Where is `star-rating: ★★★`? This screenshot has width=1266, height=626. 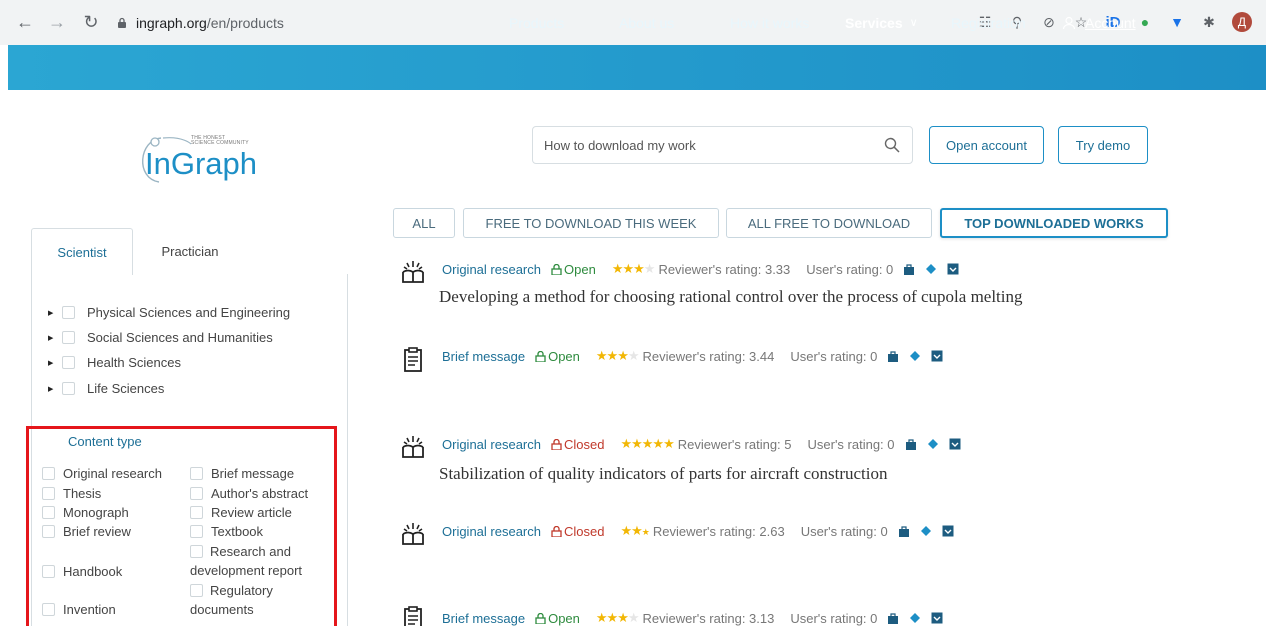 star-rating: ★★★ is located at coordinates (634, 530).